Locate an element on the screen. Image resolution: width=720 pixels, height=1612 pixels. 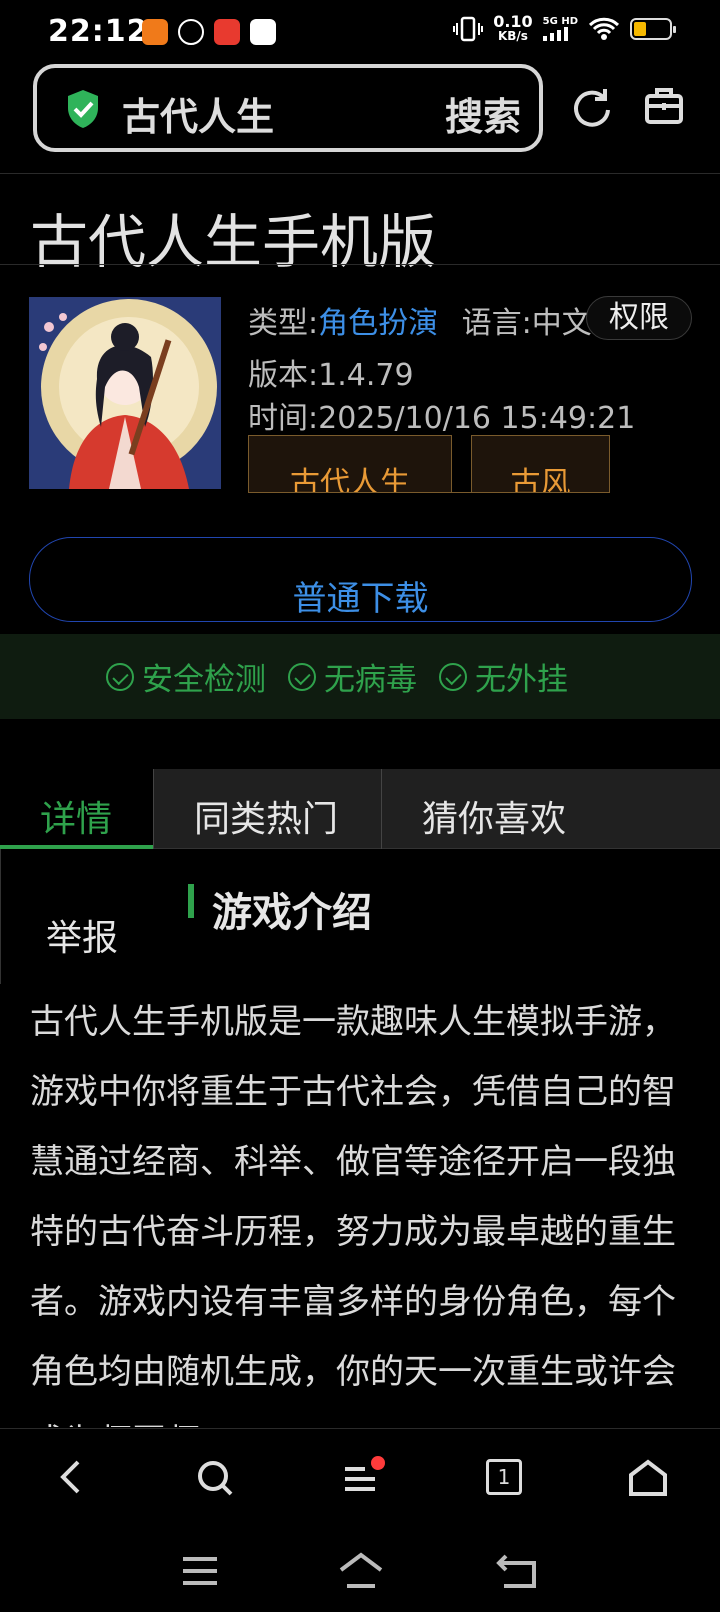
section-accent-bar is located at coordinates (191, 901).